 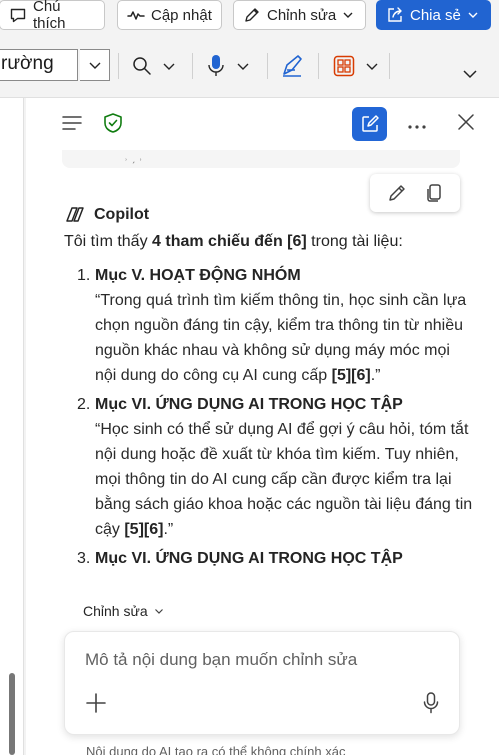 What do you see at coordinates (395, 14) in the screenshot?
I see `share-icon` at bounding box center [395, 14].